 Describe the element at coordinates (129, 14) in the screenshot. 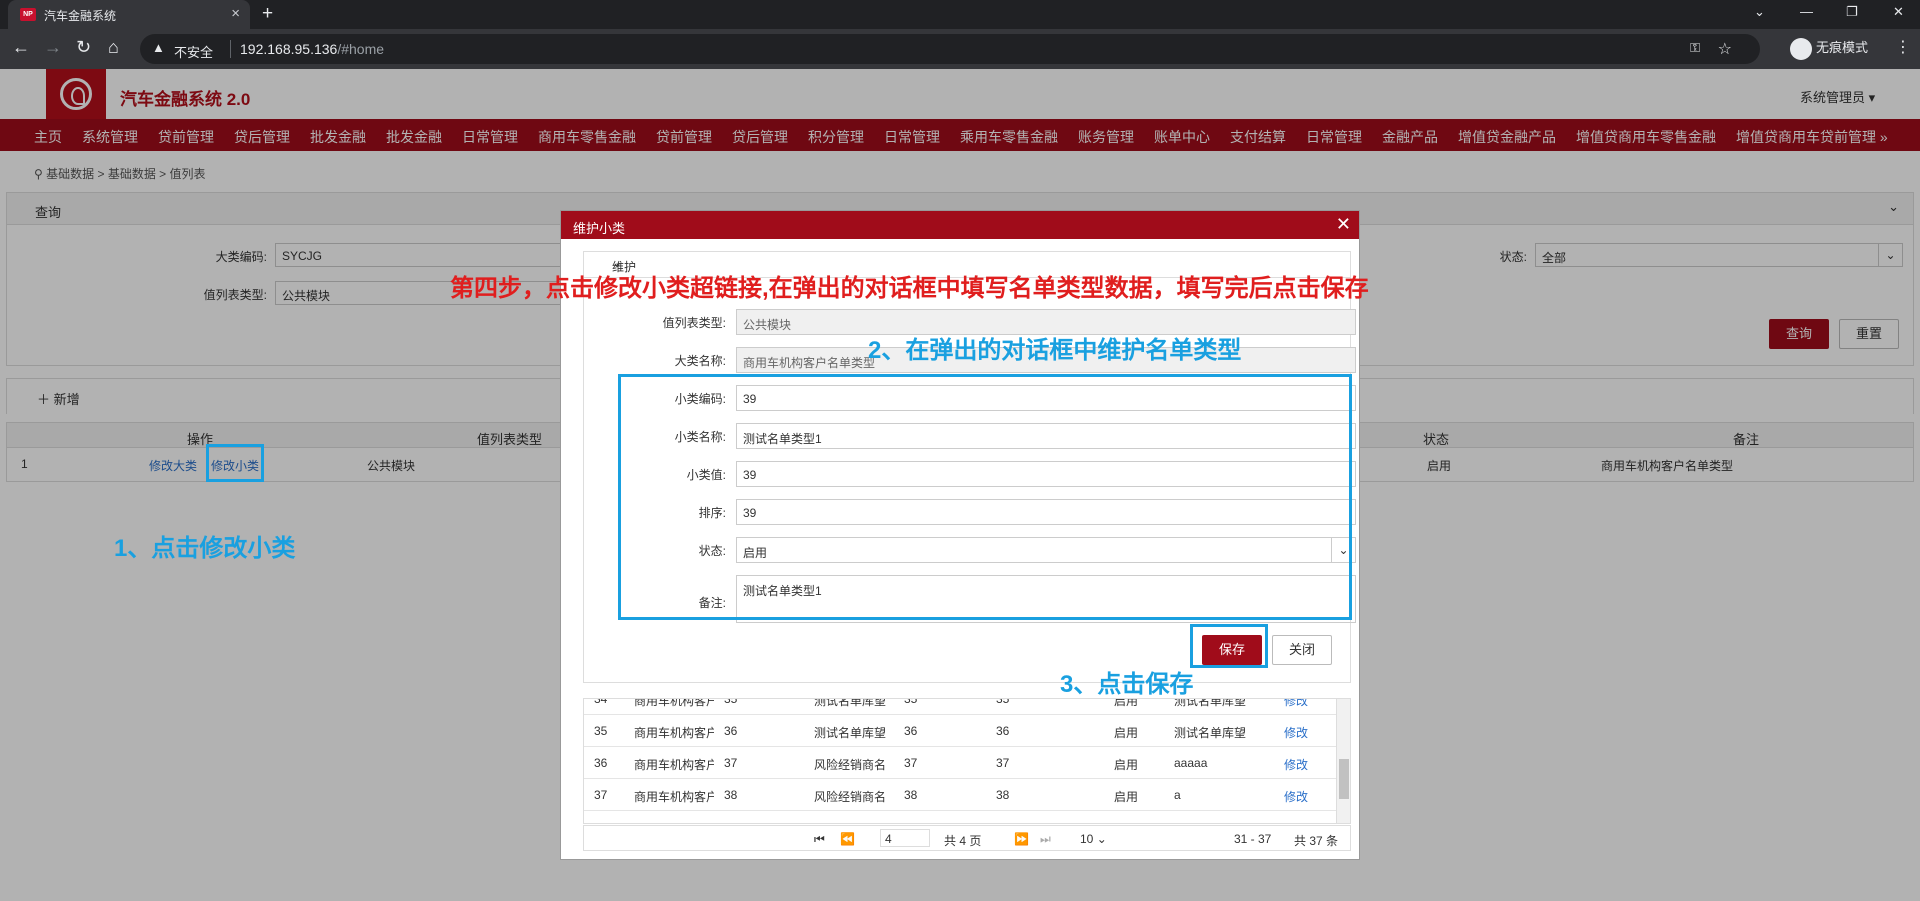

I see `browser-tab: NP 汽车金融系统 ×` at that location.